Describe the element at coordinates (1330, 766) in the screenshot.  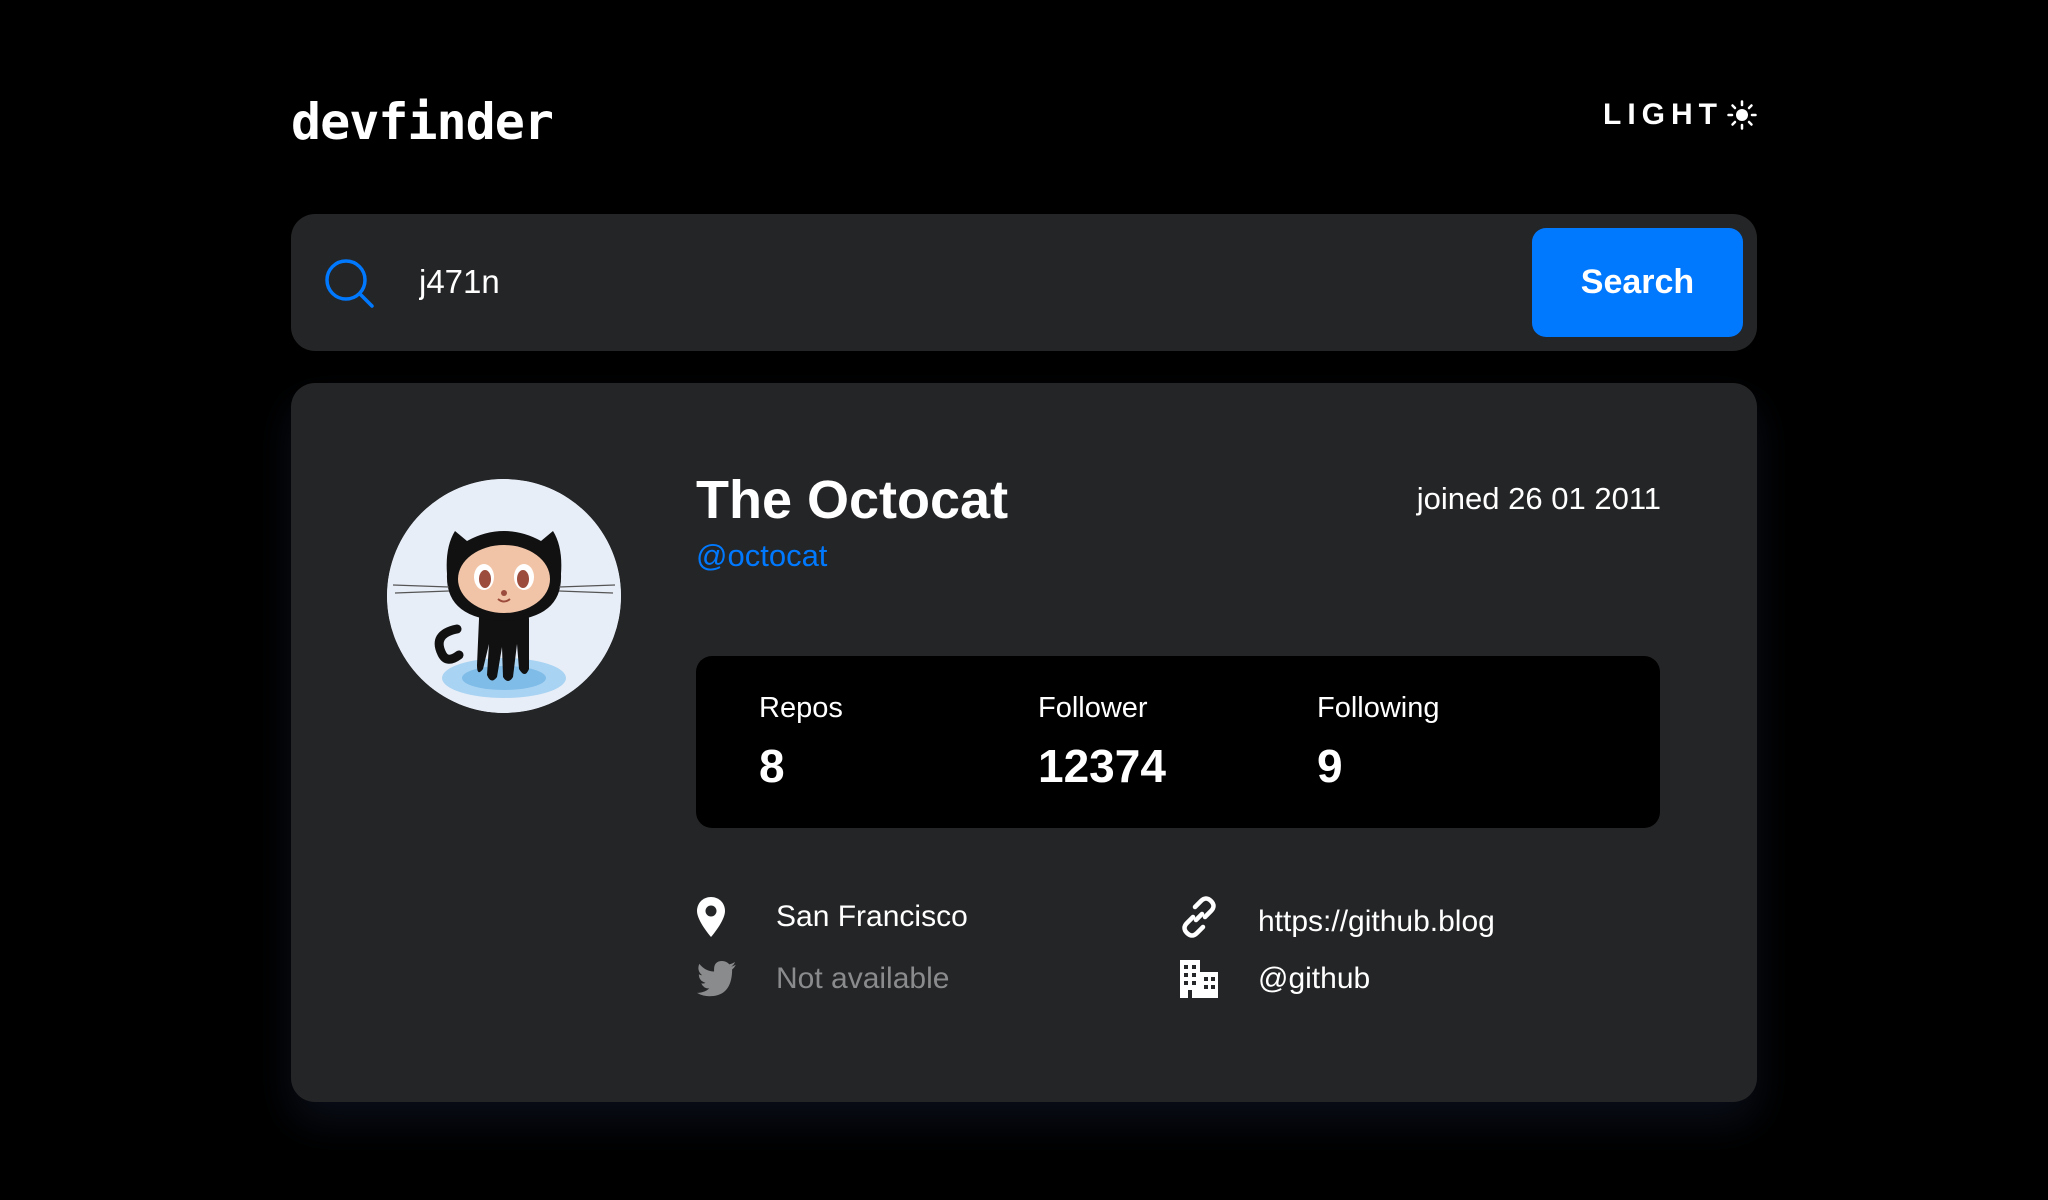
I see `stat-value: 9` at that location.